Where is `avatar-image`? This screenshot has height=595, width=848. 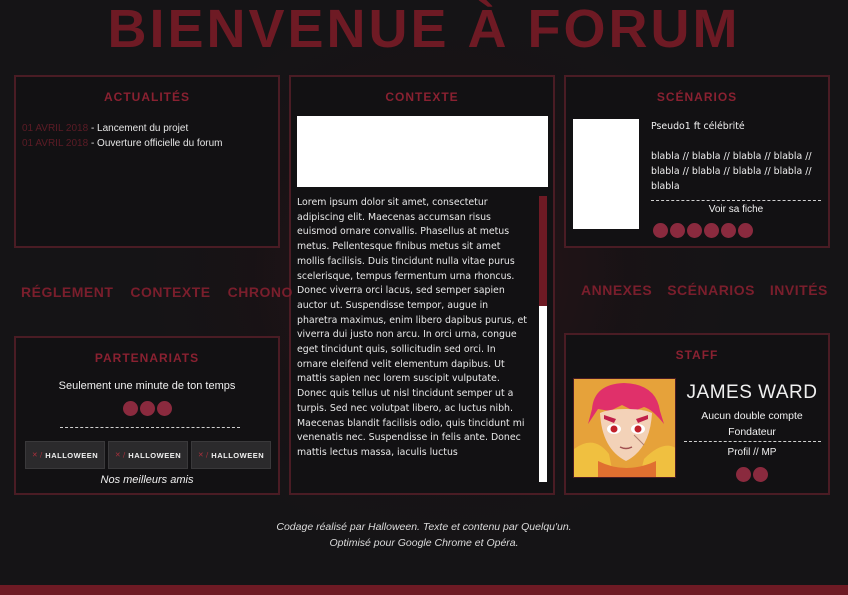 avatar-image is located at coordinates (624, 428).